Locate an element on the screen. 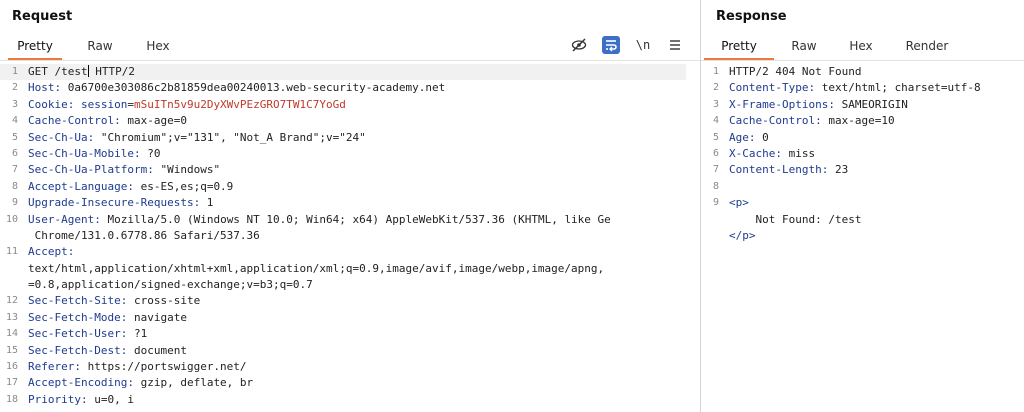  eye-slash-icon is located at coordinates (579, 45).